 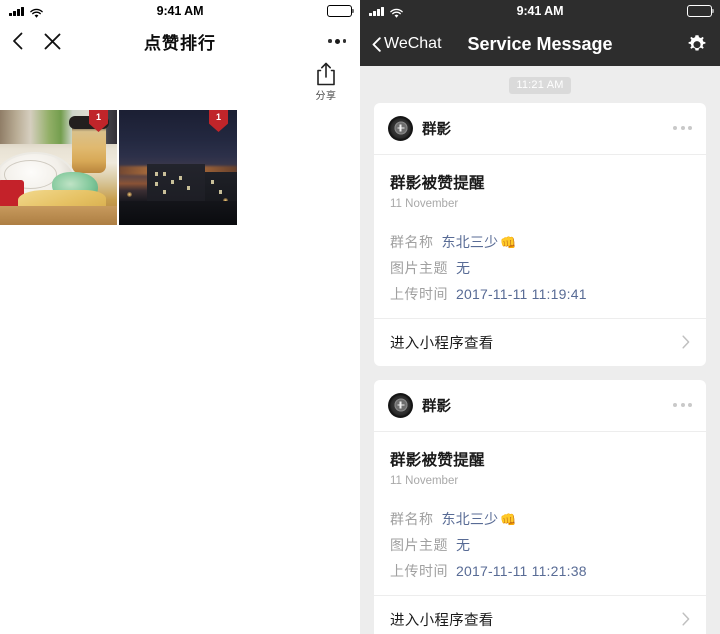 What do you see at coordinates (697, 44) in the screenshot?
I see `gear-icon` at bounding box center [697, 44].